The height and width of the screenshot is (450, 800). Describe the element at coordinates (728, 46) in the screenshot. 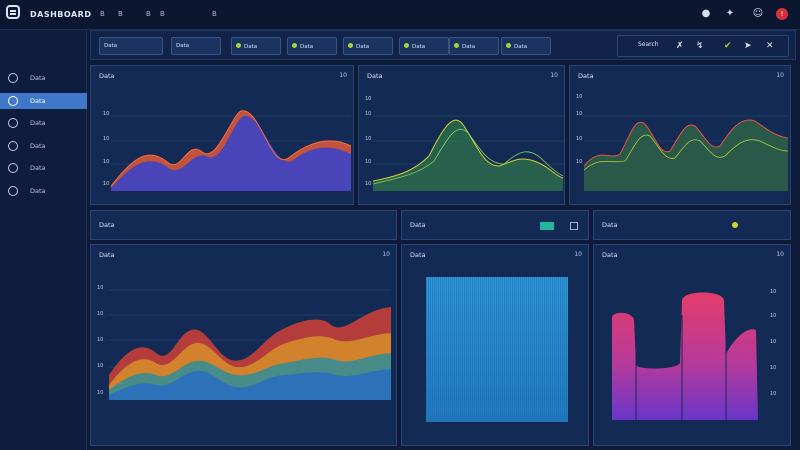

I see `check-icon: ✔` at that location.